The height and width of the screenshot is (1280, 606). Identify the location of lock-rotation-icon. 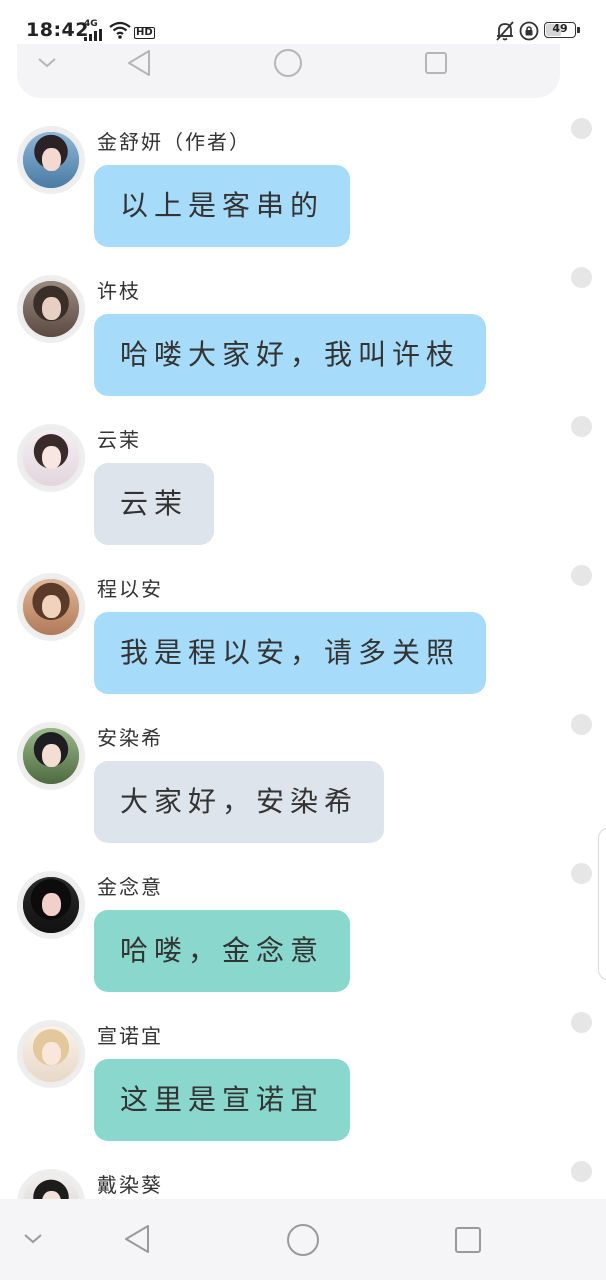
(529, 31).